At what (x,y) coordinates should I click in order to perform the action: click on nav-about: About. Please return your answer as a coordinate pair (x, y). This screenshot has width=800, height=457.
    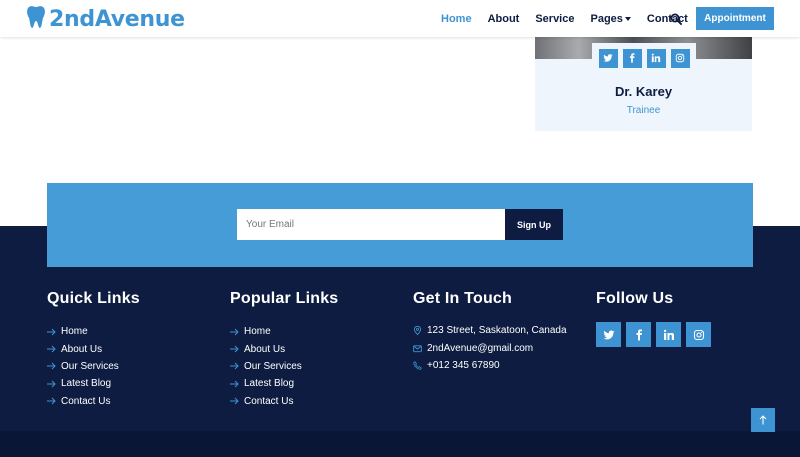
    Looking at the image, I should click on (504, 19).